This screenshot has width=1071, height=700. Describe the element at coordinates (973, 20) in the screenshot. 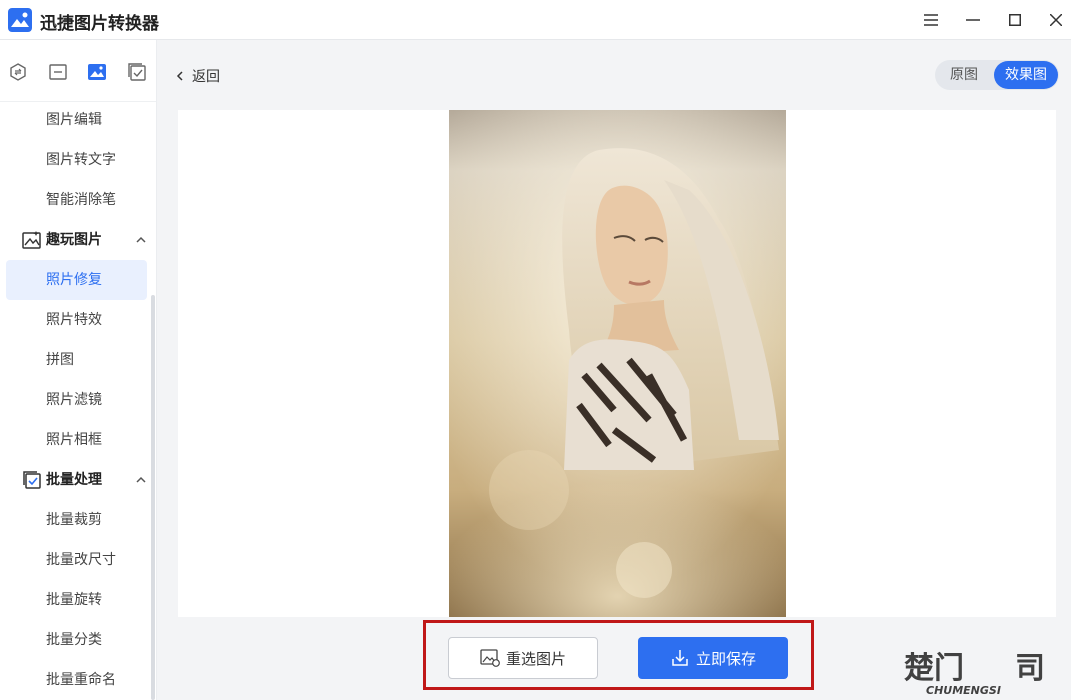

I see `minimize-icon` at that location.